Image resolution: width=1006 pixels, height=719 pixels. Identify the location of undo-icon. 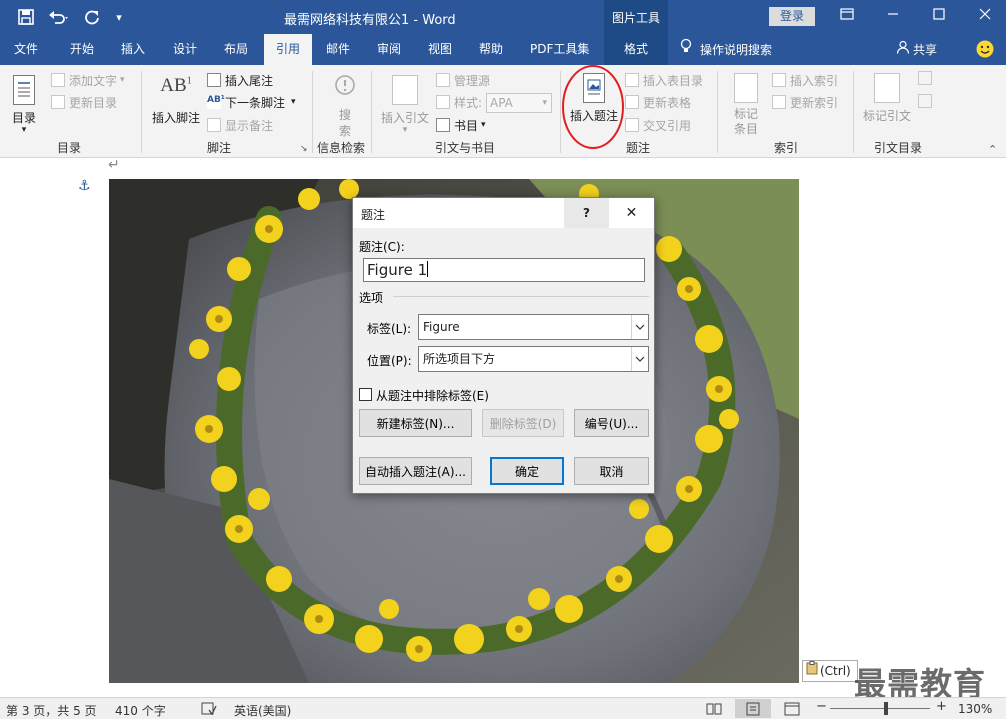
(59, 17).